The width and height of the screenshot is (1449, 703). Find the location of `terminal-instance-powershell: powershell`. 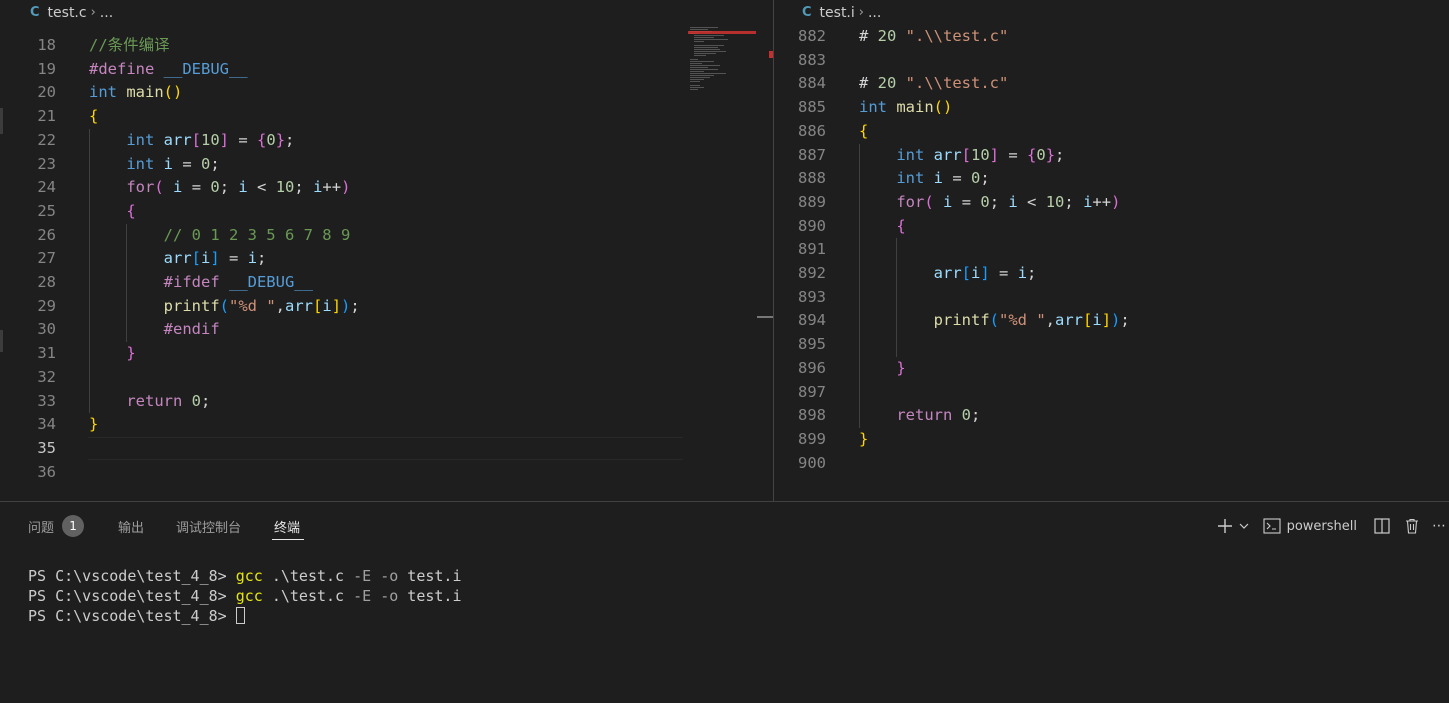

terminal-instance-powershell: powershell is located at coordinates (1310, 526).